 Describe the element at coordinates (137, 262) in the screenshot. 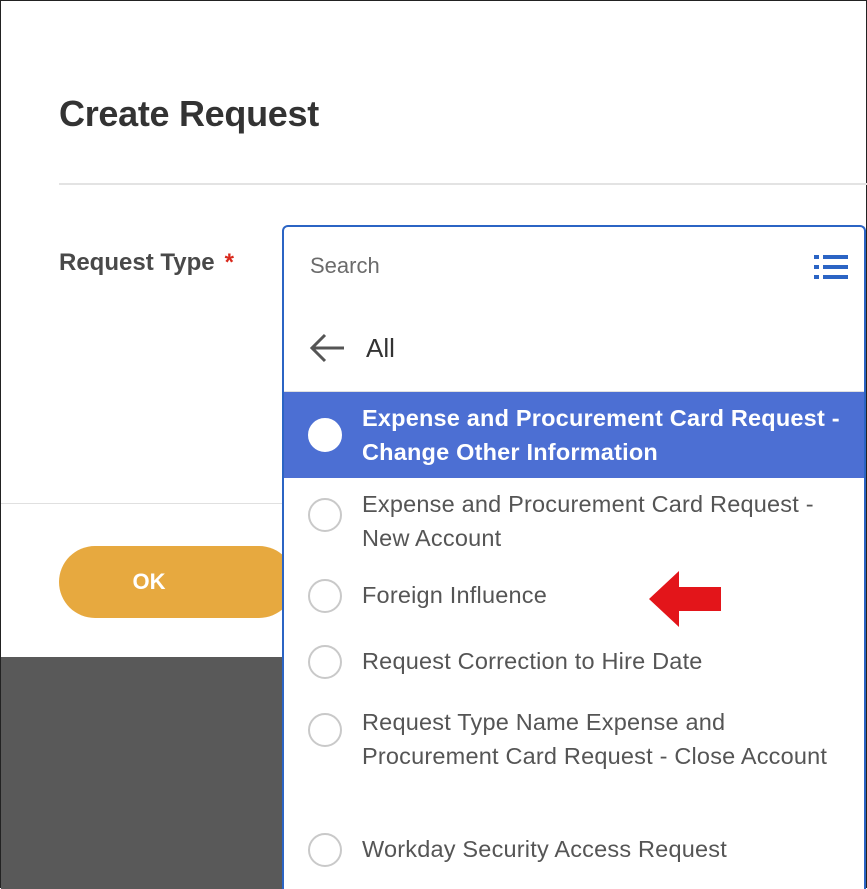

I see `request-type-label-text: Request Type` at that location.